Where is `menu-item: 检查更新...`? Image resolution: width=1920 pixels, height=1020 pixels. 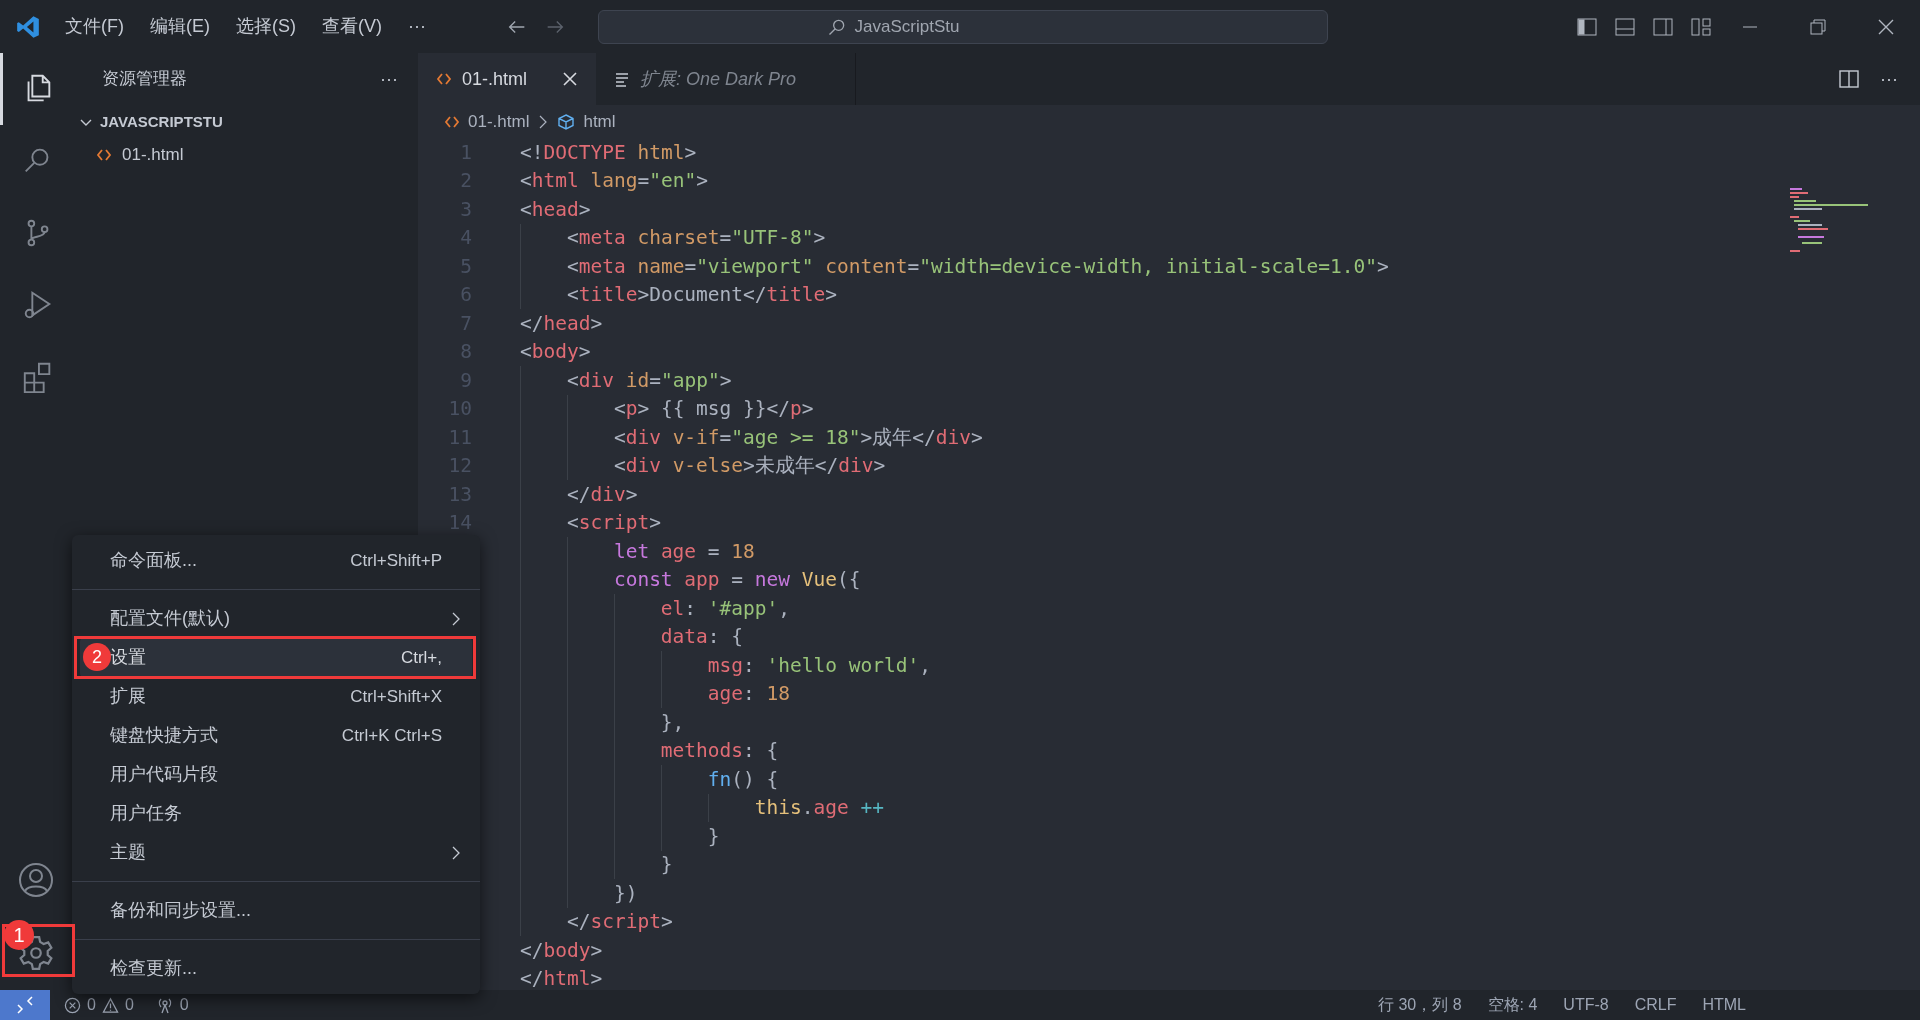 menu-item: 检查更新... is located at coordinates (276, 968).